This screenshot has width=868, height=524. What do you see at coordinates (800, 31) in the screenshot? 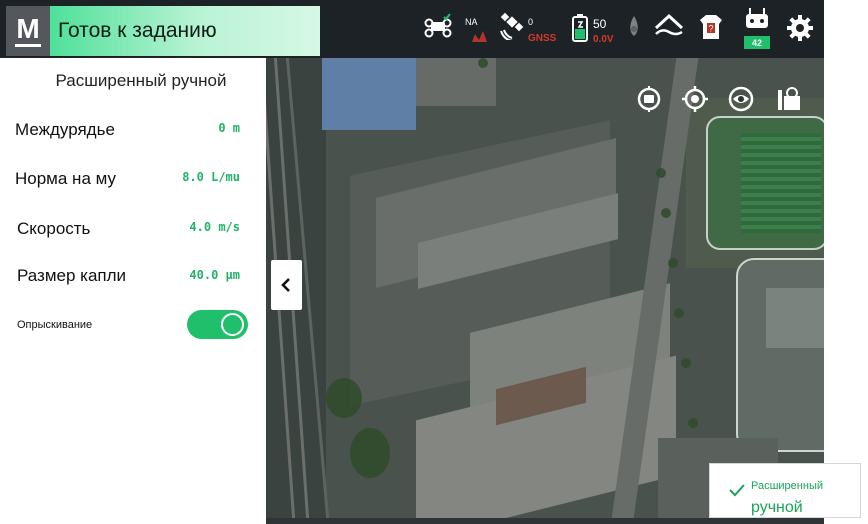
I see `gear-icon` at bounding box center [800, 31].